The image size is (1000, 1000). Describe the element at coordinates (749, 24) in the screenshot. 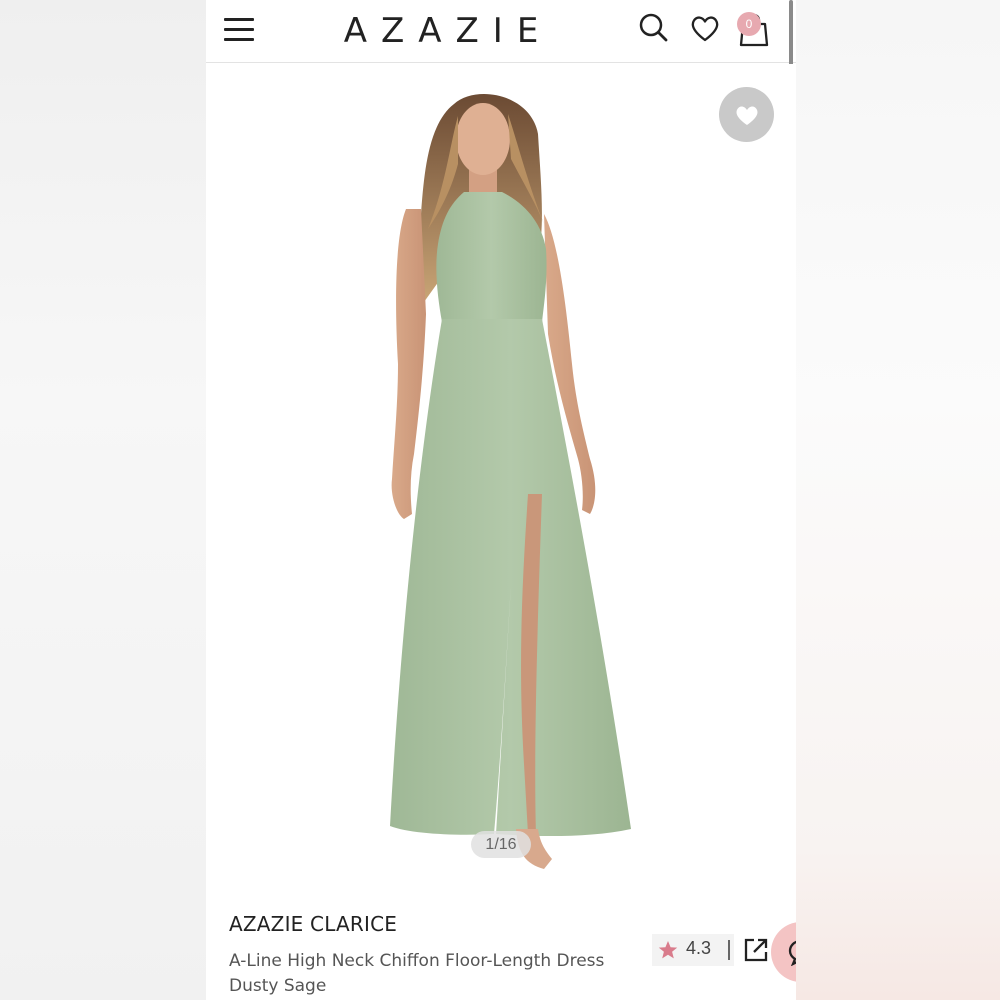

I see `cart-count-badge: 0` at that location.